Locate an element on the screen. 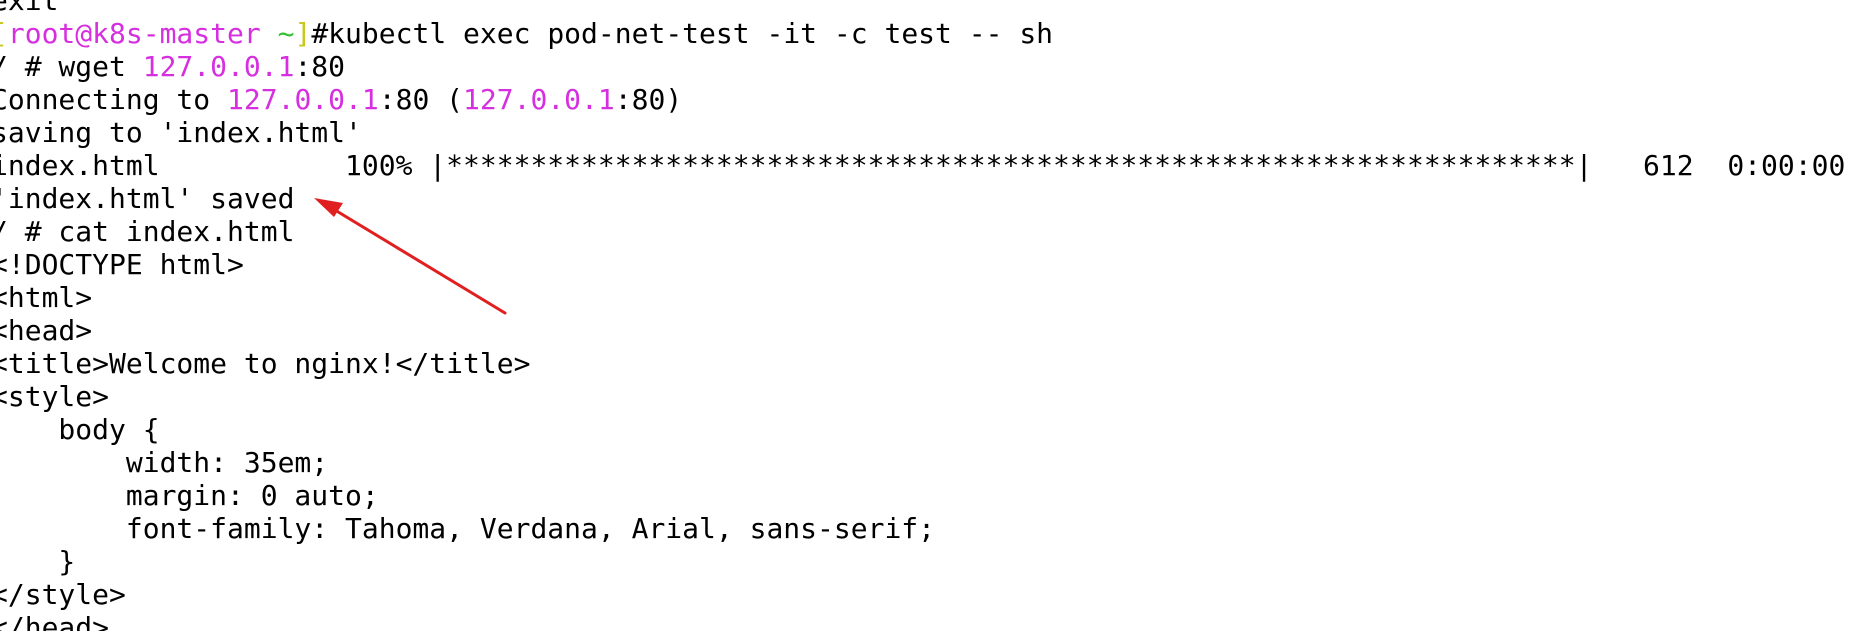  terminal-text-segment: [ is located at coordinates (4, 33).